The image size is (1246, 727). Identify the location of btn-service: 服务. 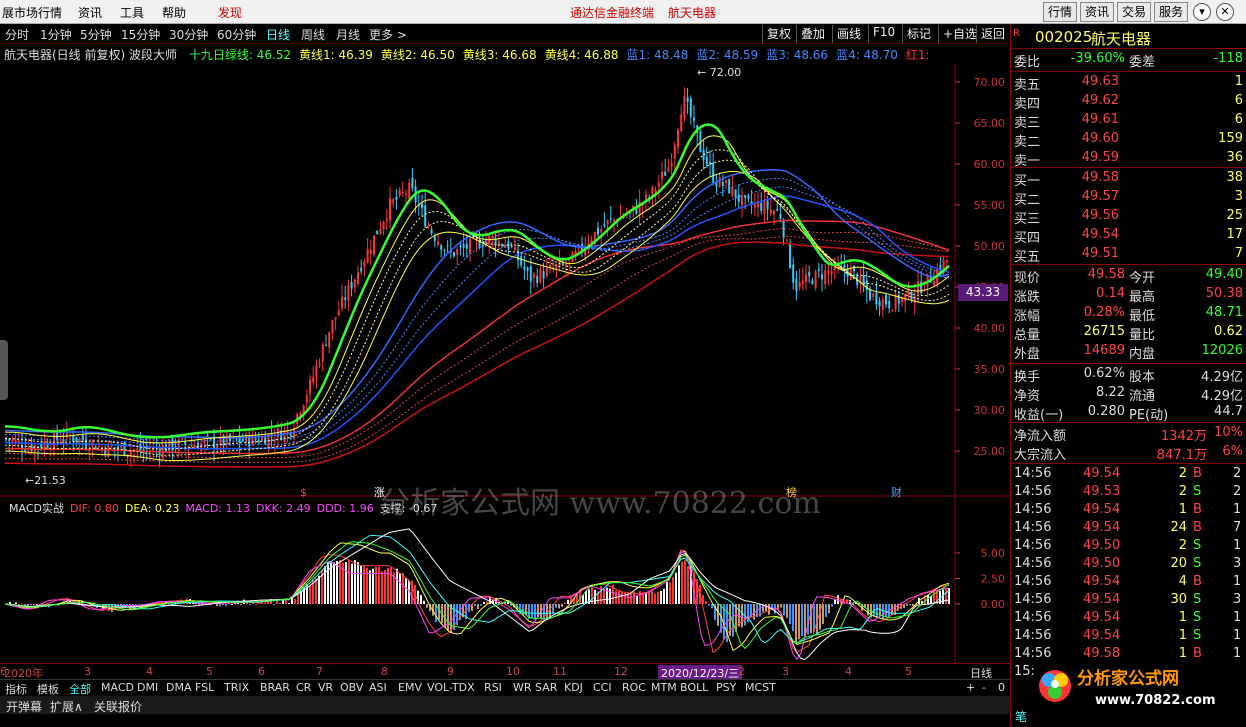
(1171, 12).